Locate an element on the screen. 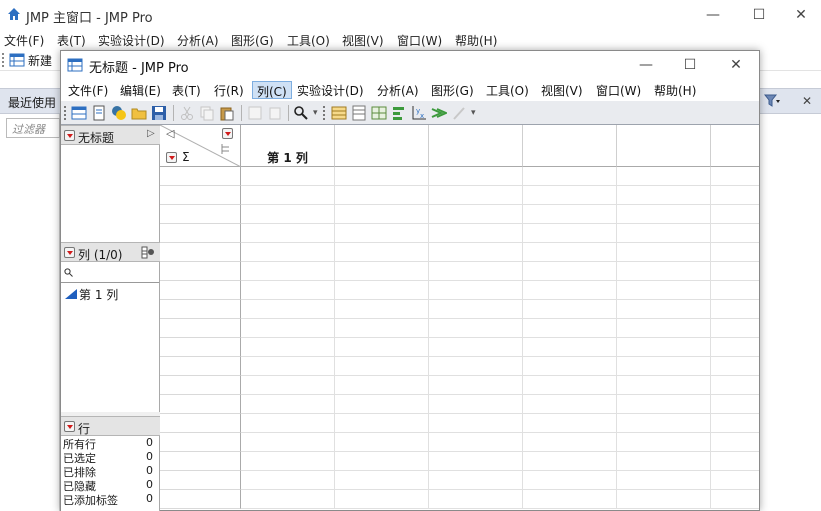 The image size is (821, 511). column-list-item: 第 1 列 is located at coordinates (110, 294).